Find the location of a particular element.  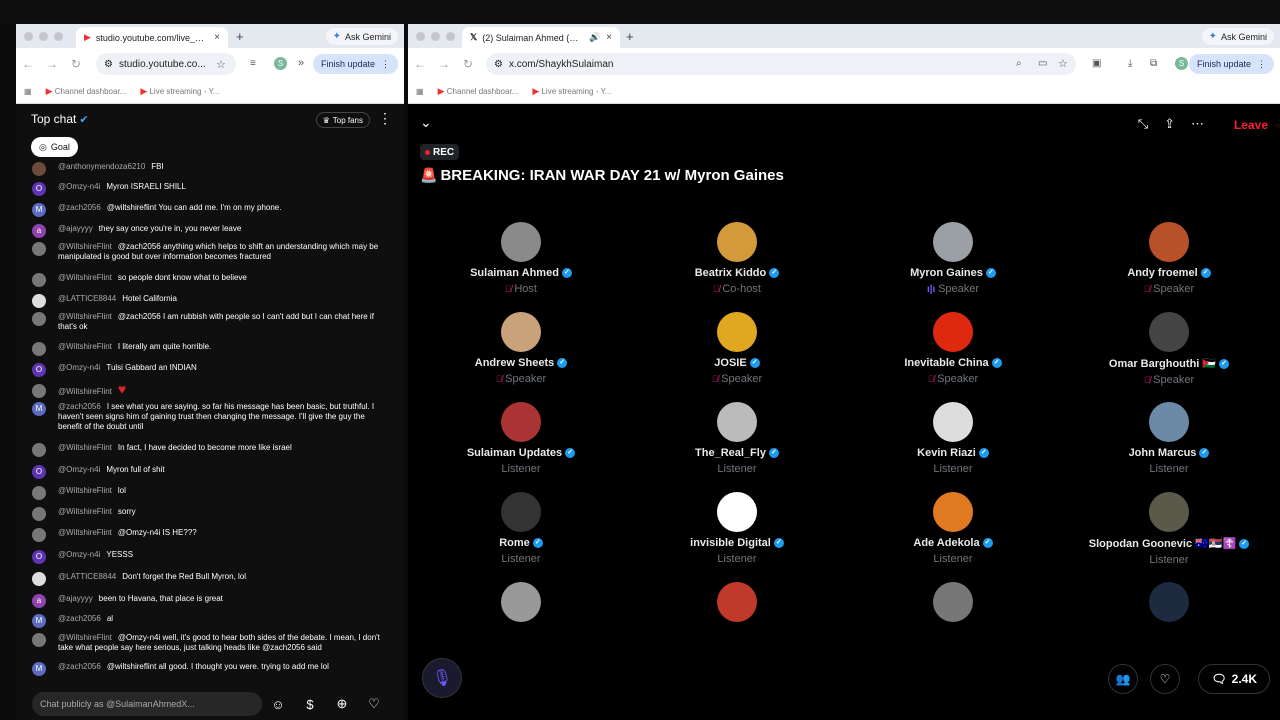

participant: Sulaiman Ahmed ✓ 🎙̸ Host is located at coordinates (521, 258).